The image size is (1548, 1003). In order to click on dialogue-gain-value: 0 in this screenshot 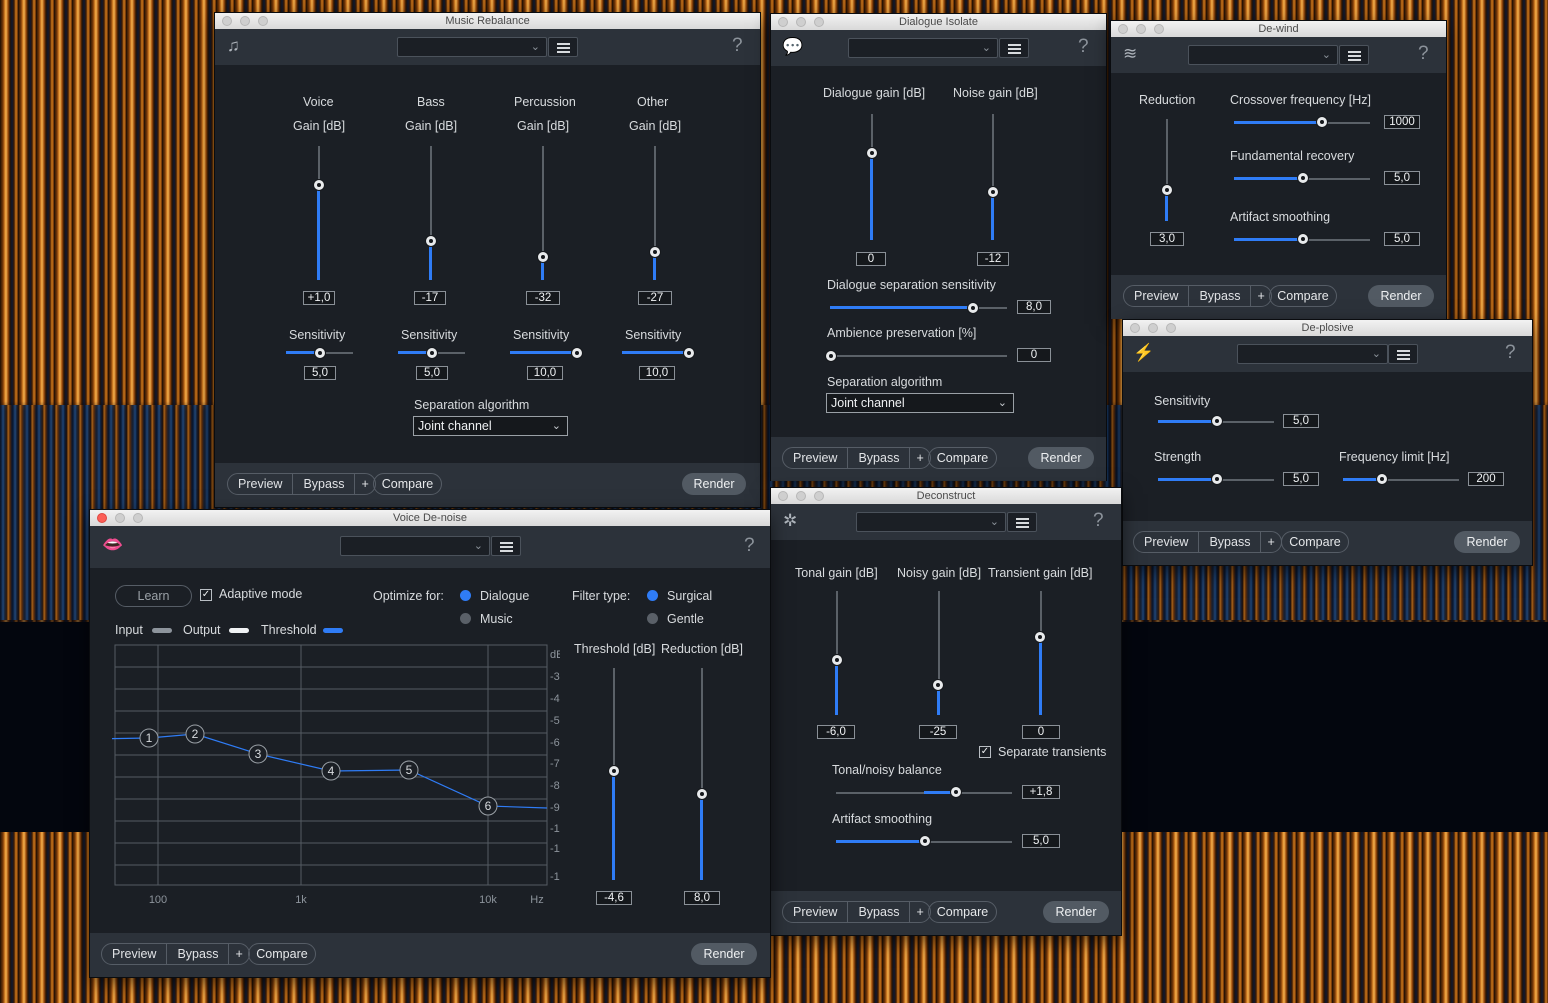, I will do `click(871, 259)`.